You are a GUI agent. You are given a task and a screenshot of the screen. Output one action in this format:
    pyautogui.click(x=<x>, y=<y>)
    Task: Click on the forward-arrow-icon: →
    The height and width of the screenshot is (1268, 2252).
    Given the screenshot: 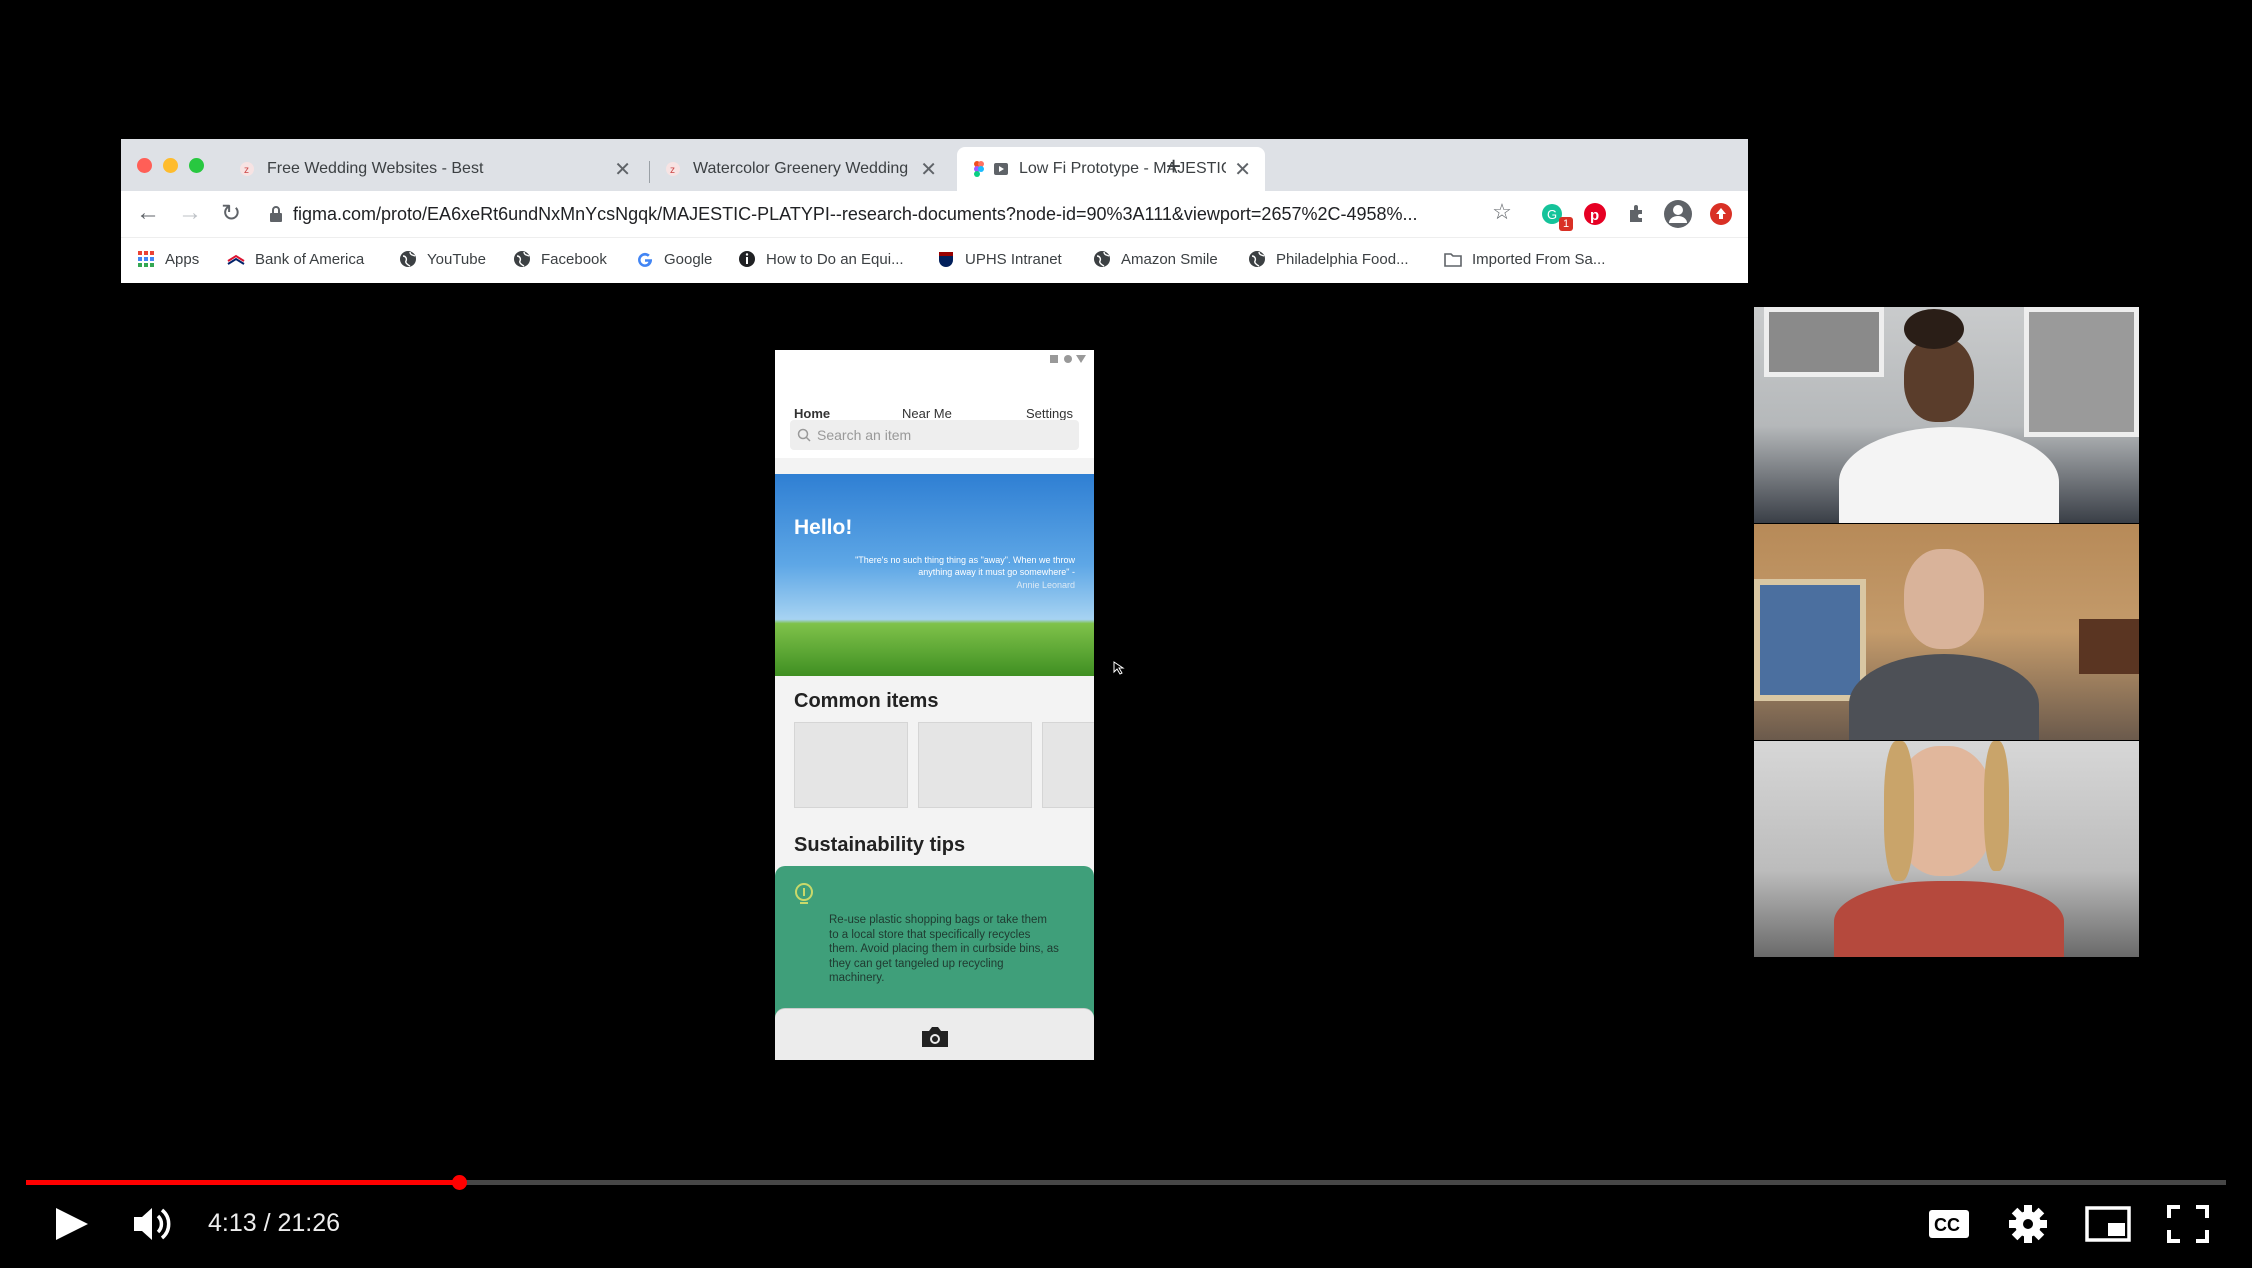 What is the action you would take?
    pyautogui.click(x=190, y=213)
    